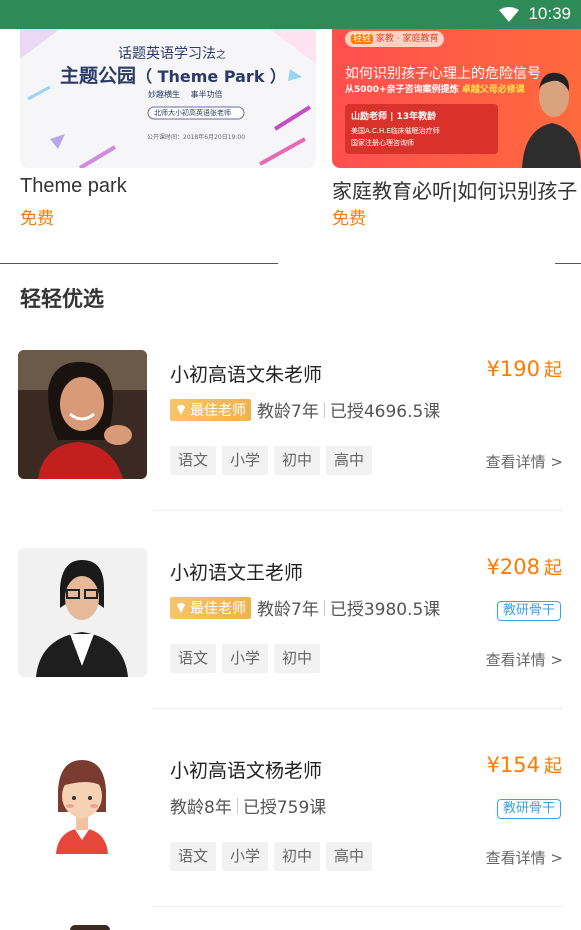 The width and height of the screenshot is (581, 930). Describe the element at coordinates (98, 76) in the screenshot. I see `poster-main-heading: 主题公园` at that location.